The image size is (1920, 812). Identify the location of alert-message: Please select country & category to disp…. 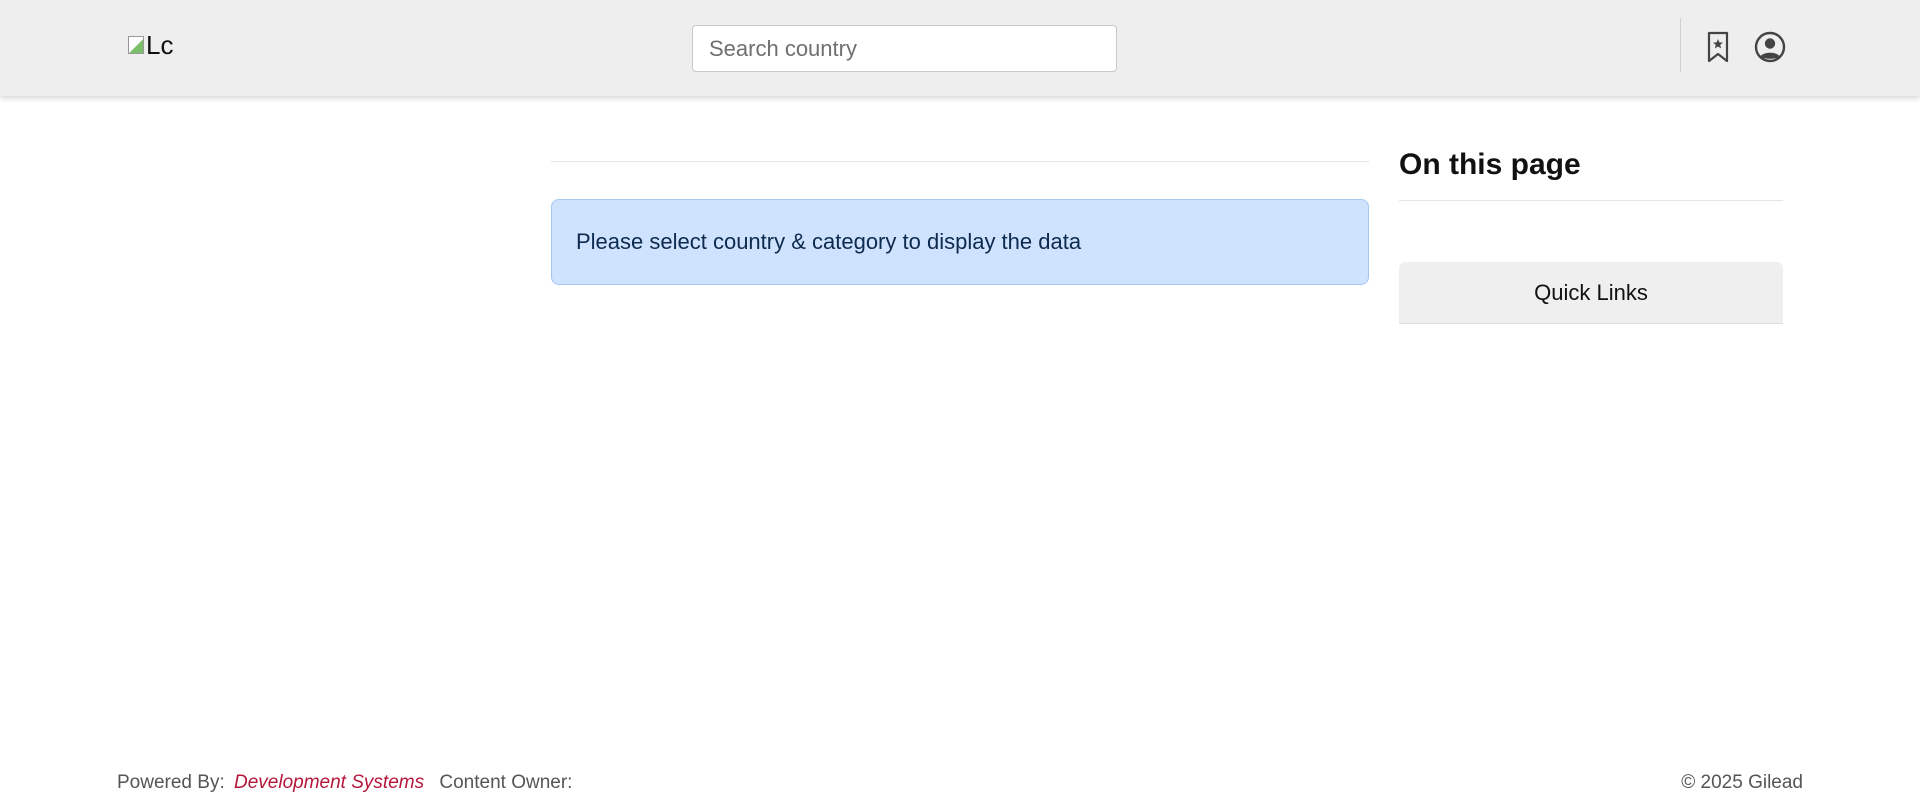
(829, 241).